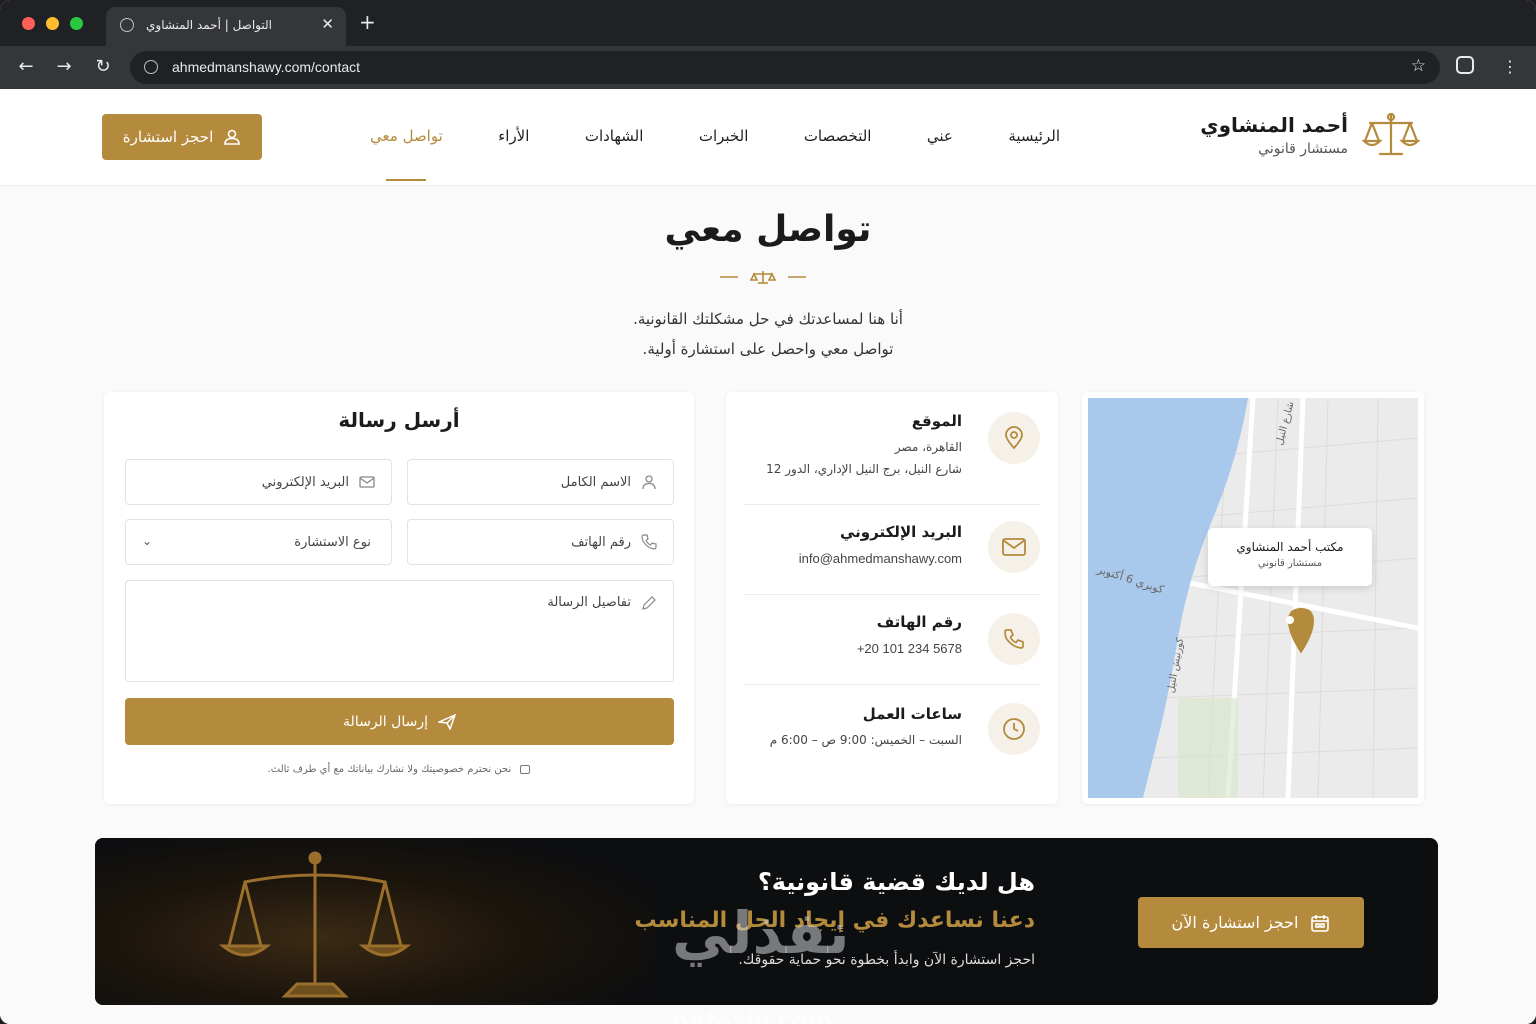 This screenshot has height=1024, width=1536. I want to click on send-message-label: إرسال الرسالة, so click(385, 721).